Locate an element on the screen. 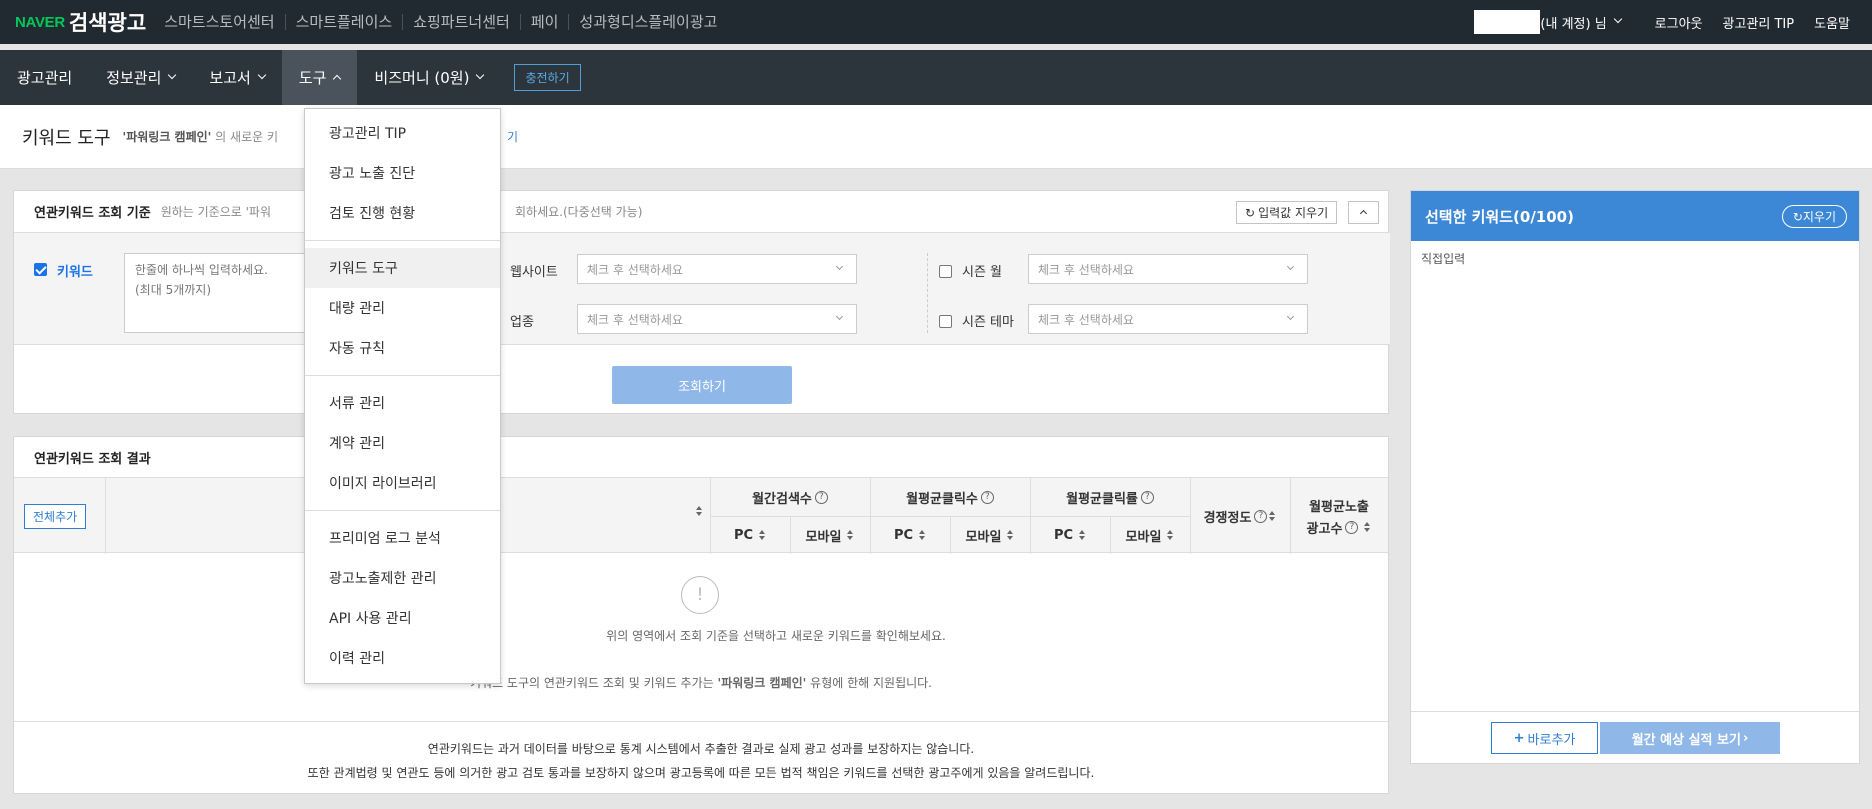  nav-label: 정보관리 is located at coordinates (134, 78).